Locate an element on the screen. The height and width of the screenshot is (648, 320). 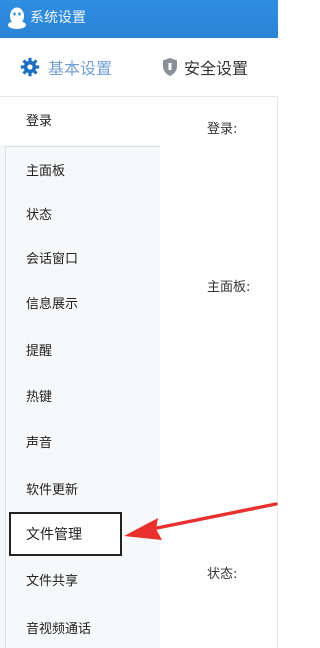
tab-basic-settings: 基本设置 is located at coordinates (75, 67).